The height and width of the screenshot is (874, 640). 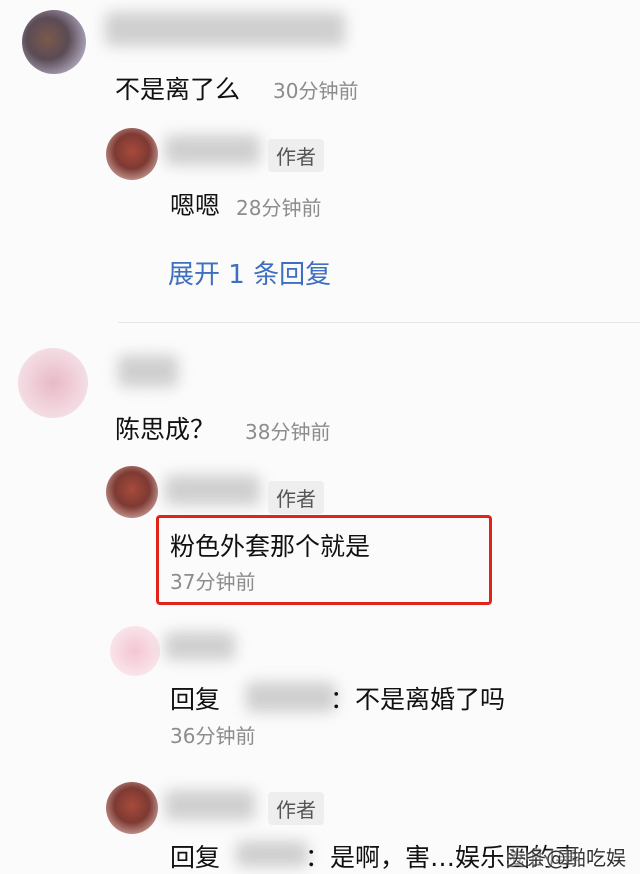 I want to click on reply-text: ：不是离婚了吗, so click(x=418, y=699).